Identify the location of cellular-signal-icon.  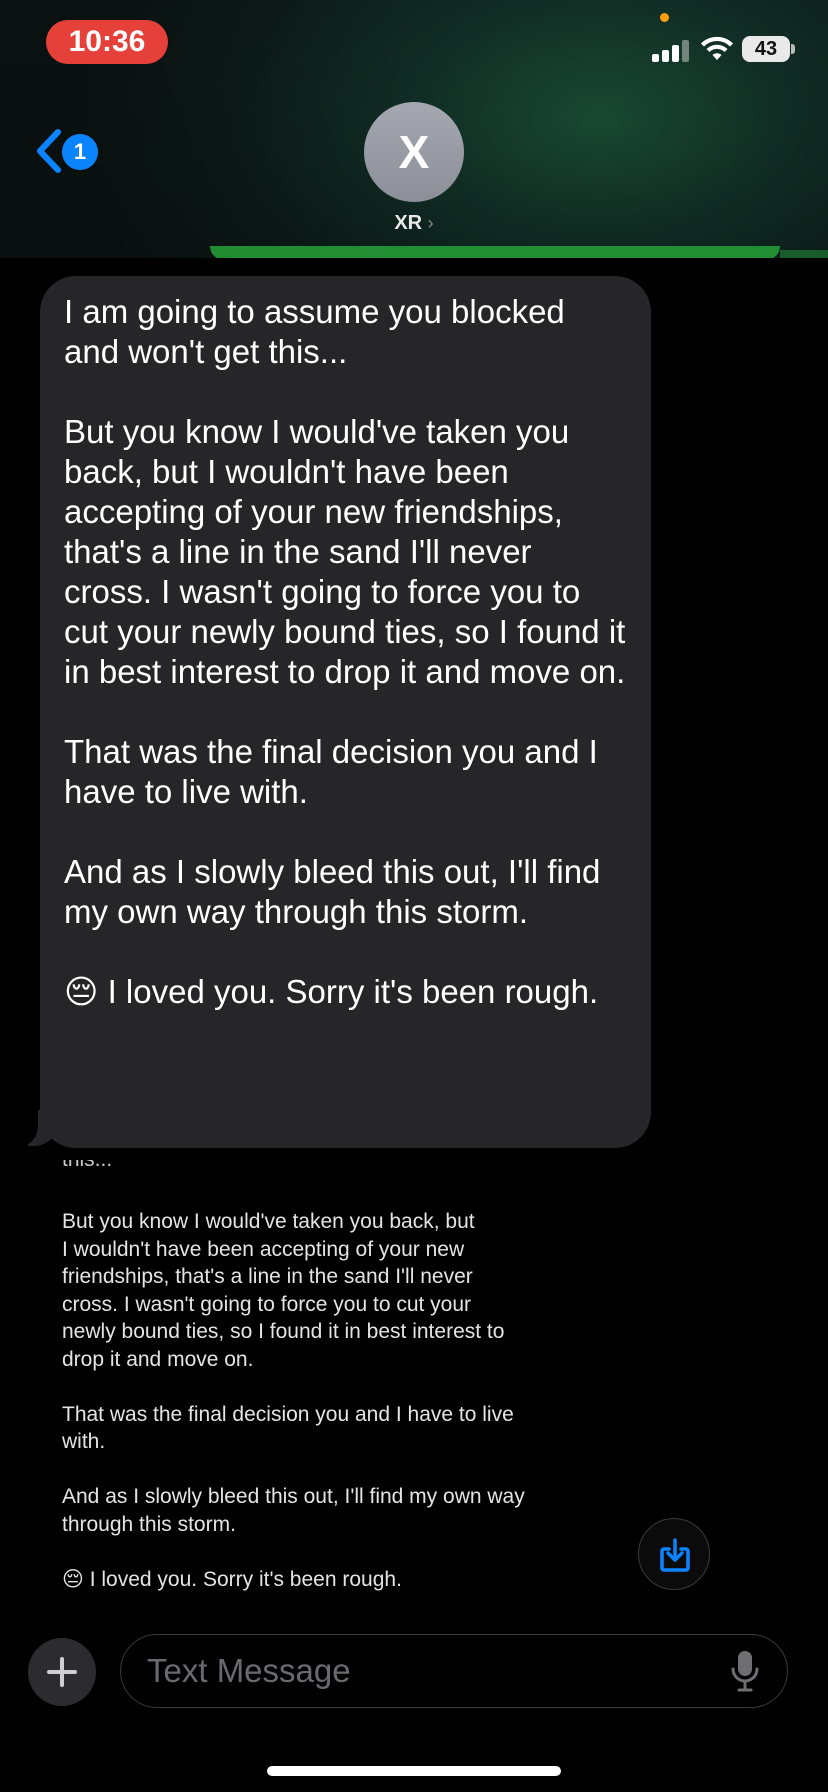
(671, 50).